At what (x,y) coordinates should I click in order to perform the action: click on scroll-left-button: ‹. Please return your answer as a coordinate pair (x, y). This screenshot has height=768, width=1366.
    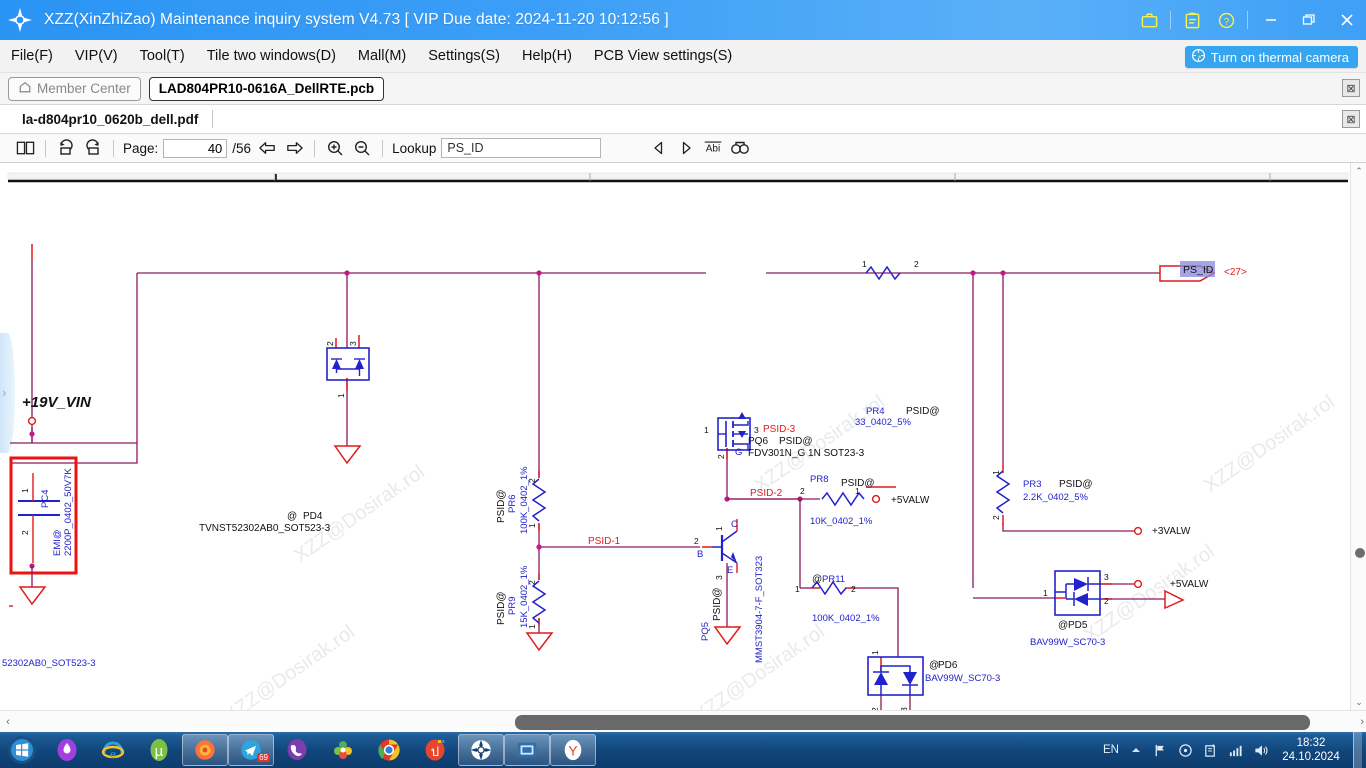
    Looking at the image, I should click on (8, 722).